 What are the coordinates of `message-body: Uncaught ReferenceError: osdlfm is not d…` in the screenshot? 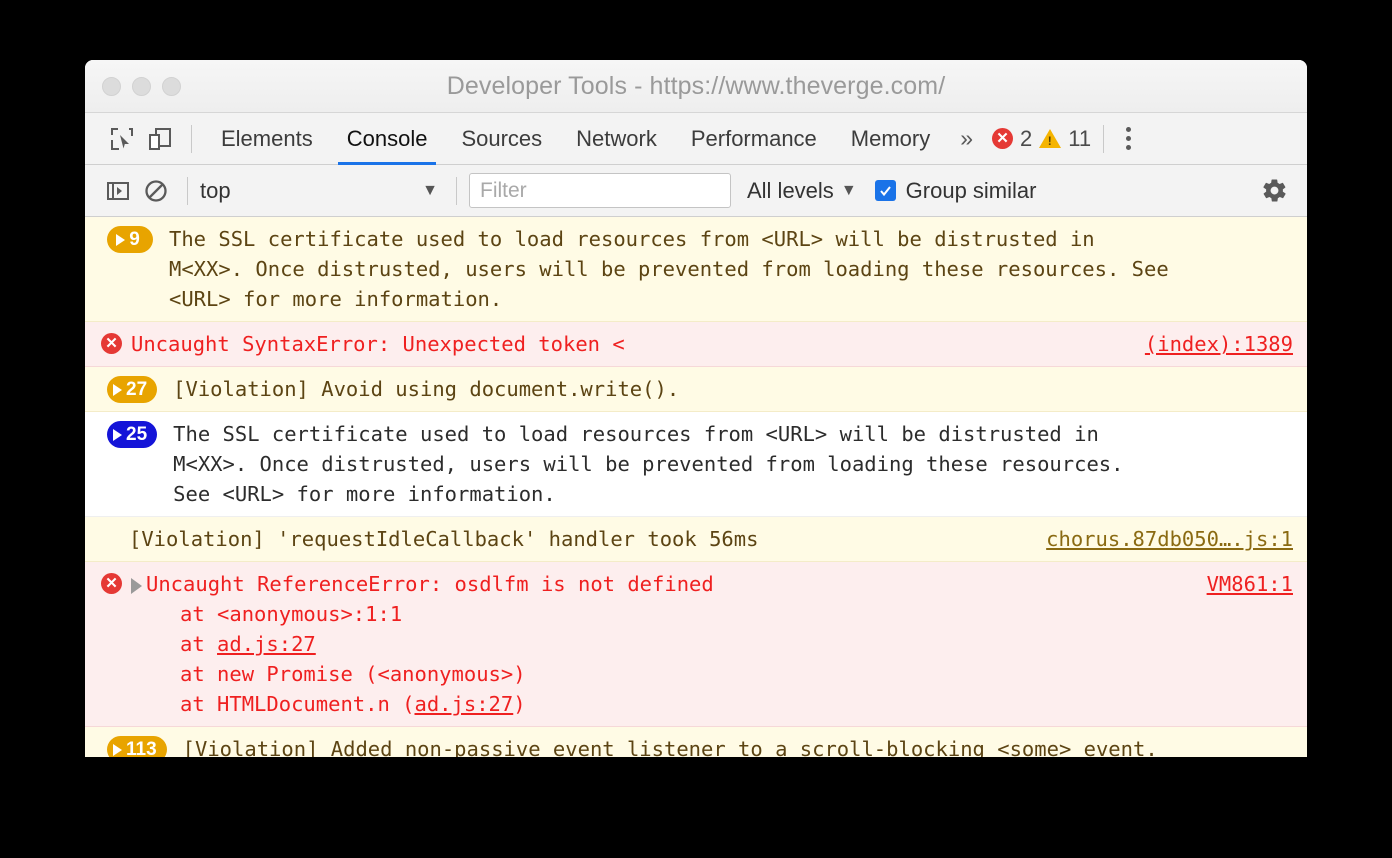 It's located at (669, 644).